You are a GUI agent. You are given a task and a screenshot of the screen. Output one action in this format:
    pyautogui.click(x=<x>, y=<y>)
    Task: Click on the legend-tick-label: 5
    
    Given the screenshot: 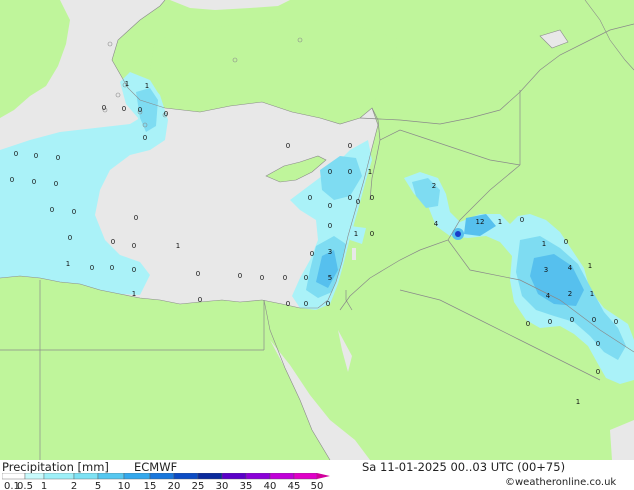 What is the action you would take?
    pyautogui.click(x=98, y=485)
    